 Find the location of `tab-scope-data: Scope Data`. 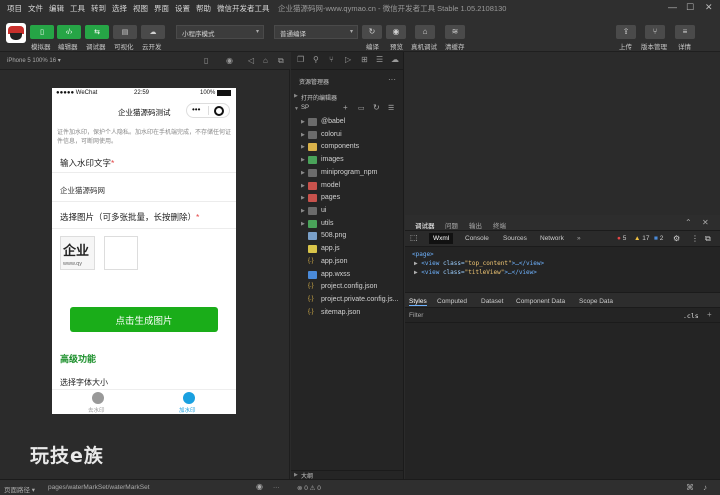

tab-scope-data: Scope Data is located at coordinates (596, 301).